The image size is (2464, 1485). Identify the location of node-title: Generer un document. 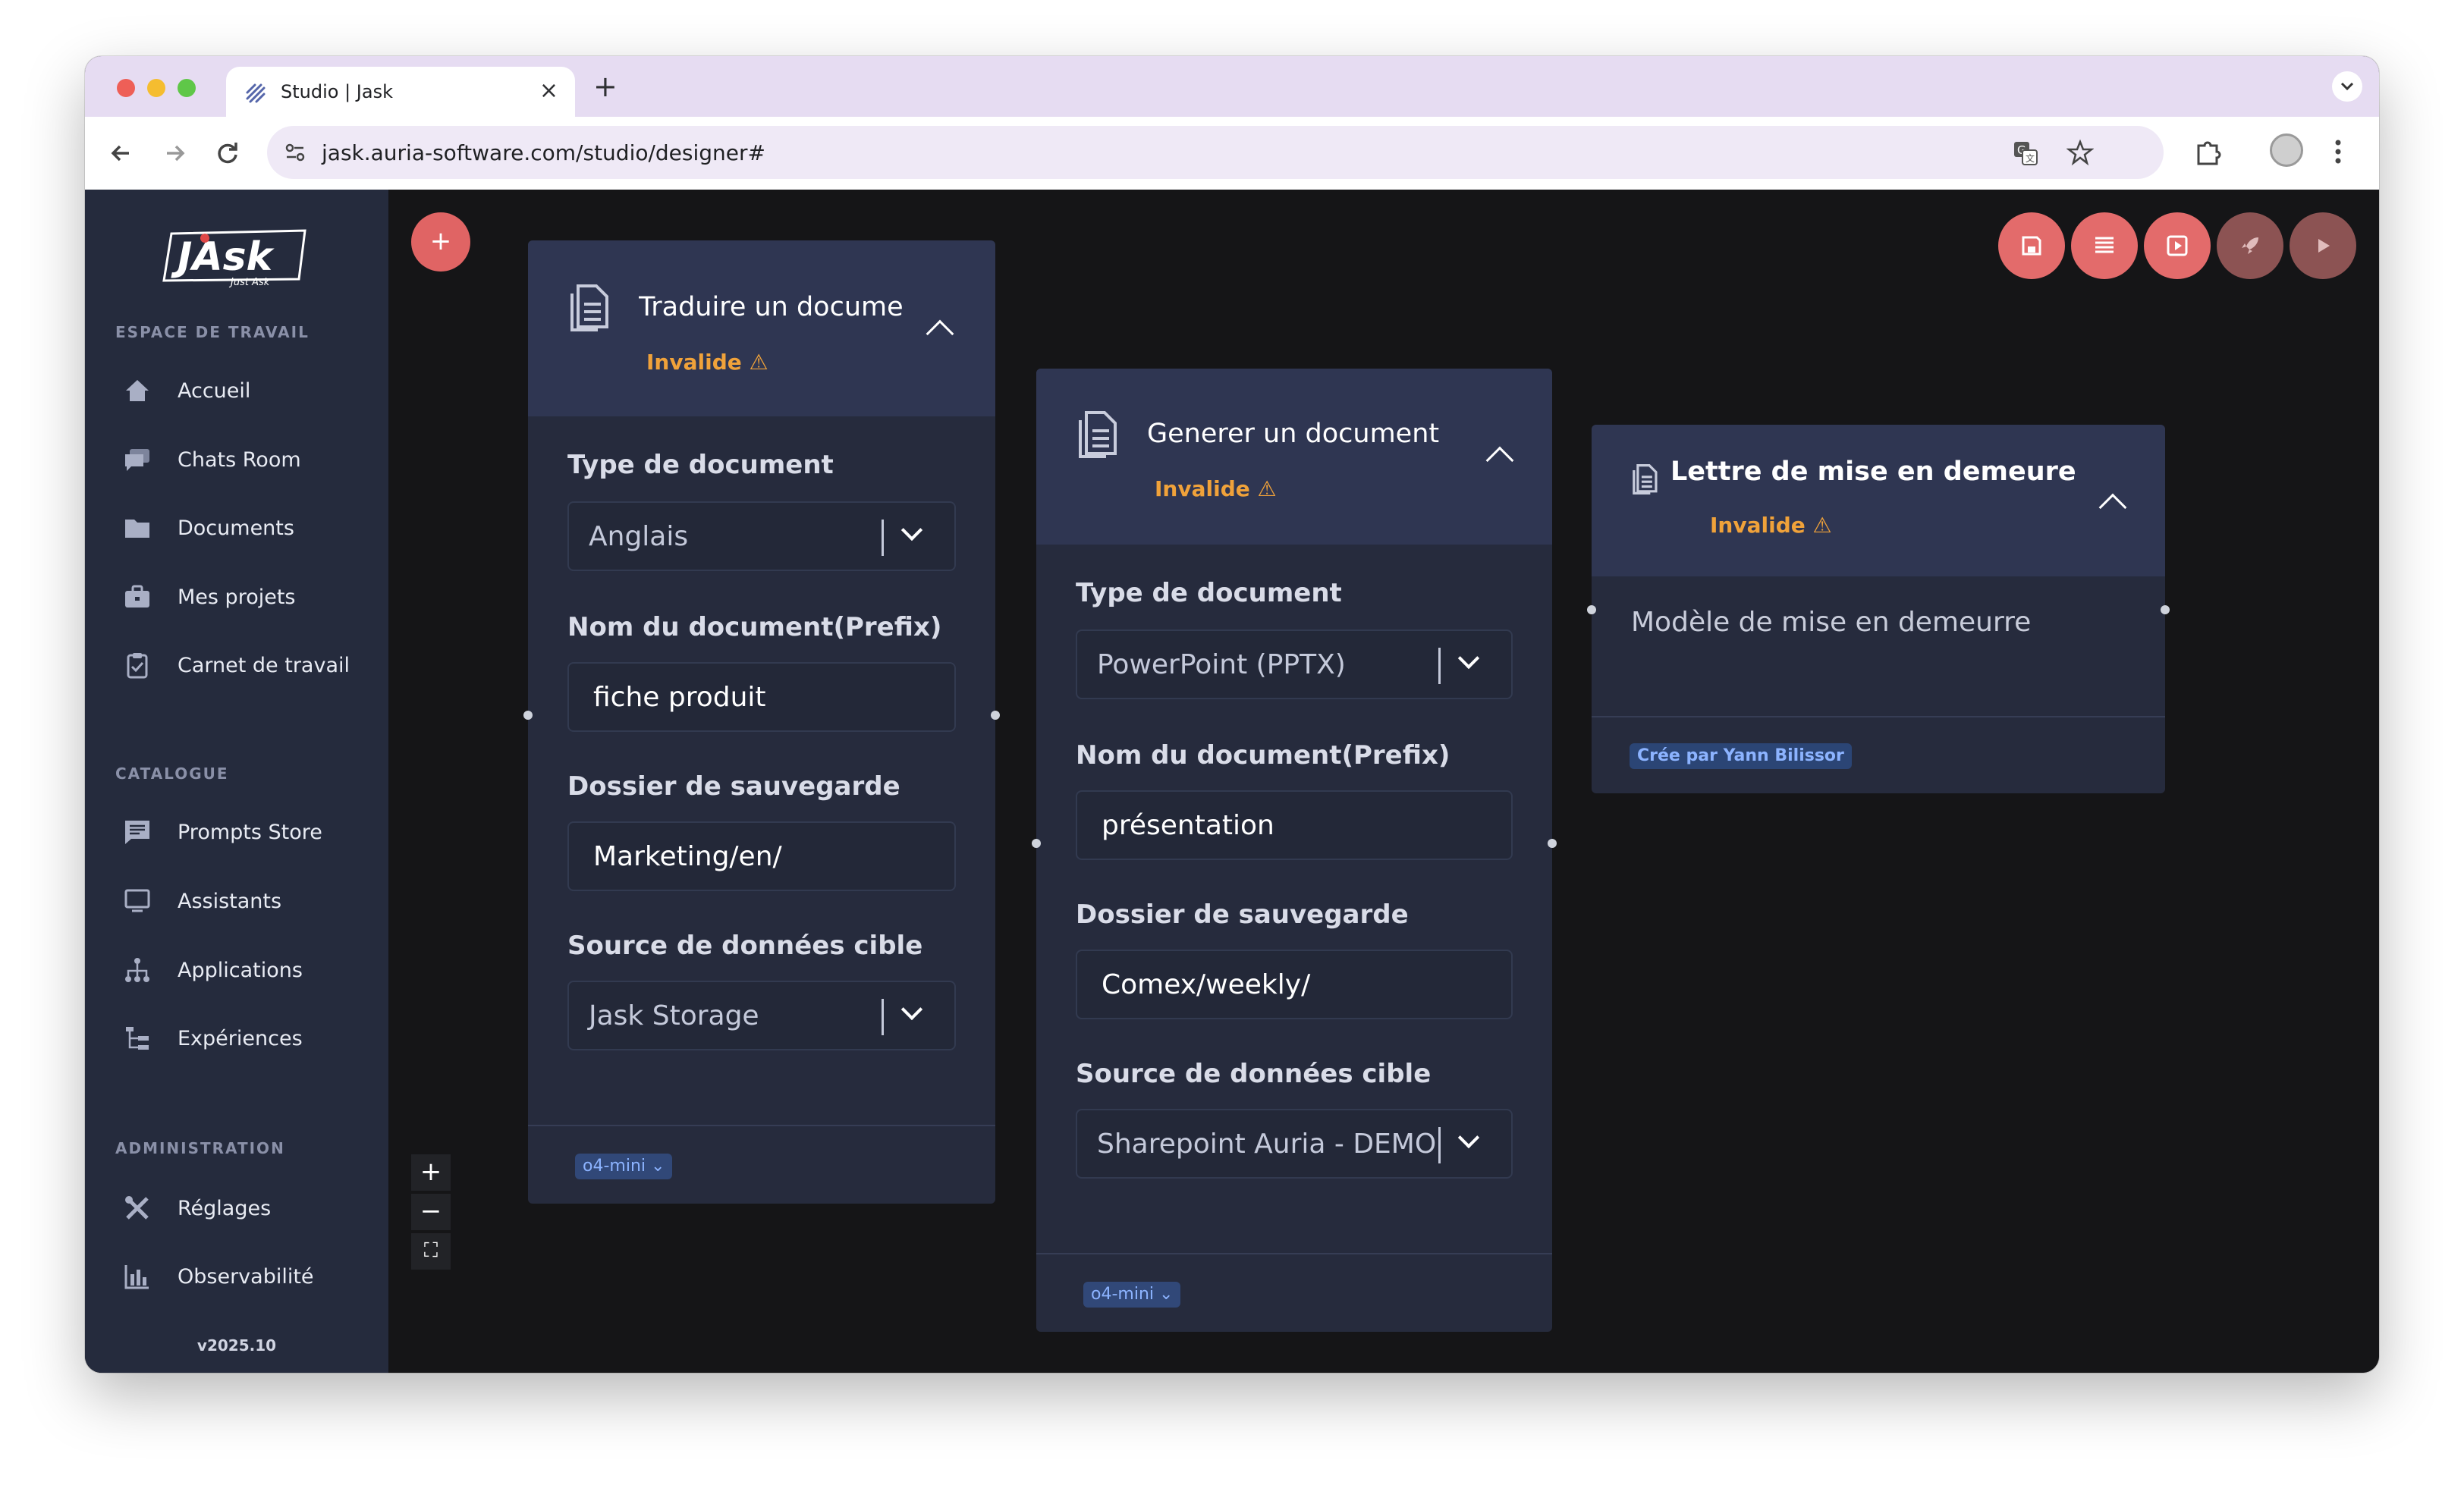
(1306, 434).